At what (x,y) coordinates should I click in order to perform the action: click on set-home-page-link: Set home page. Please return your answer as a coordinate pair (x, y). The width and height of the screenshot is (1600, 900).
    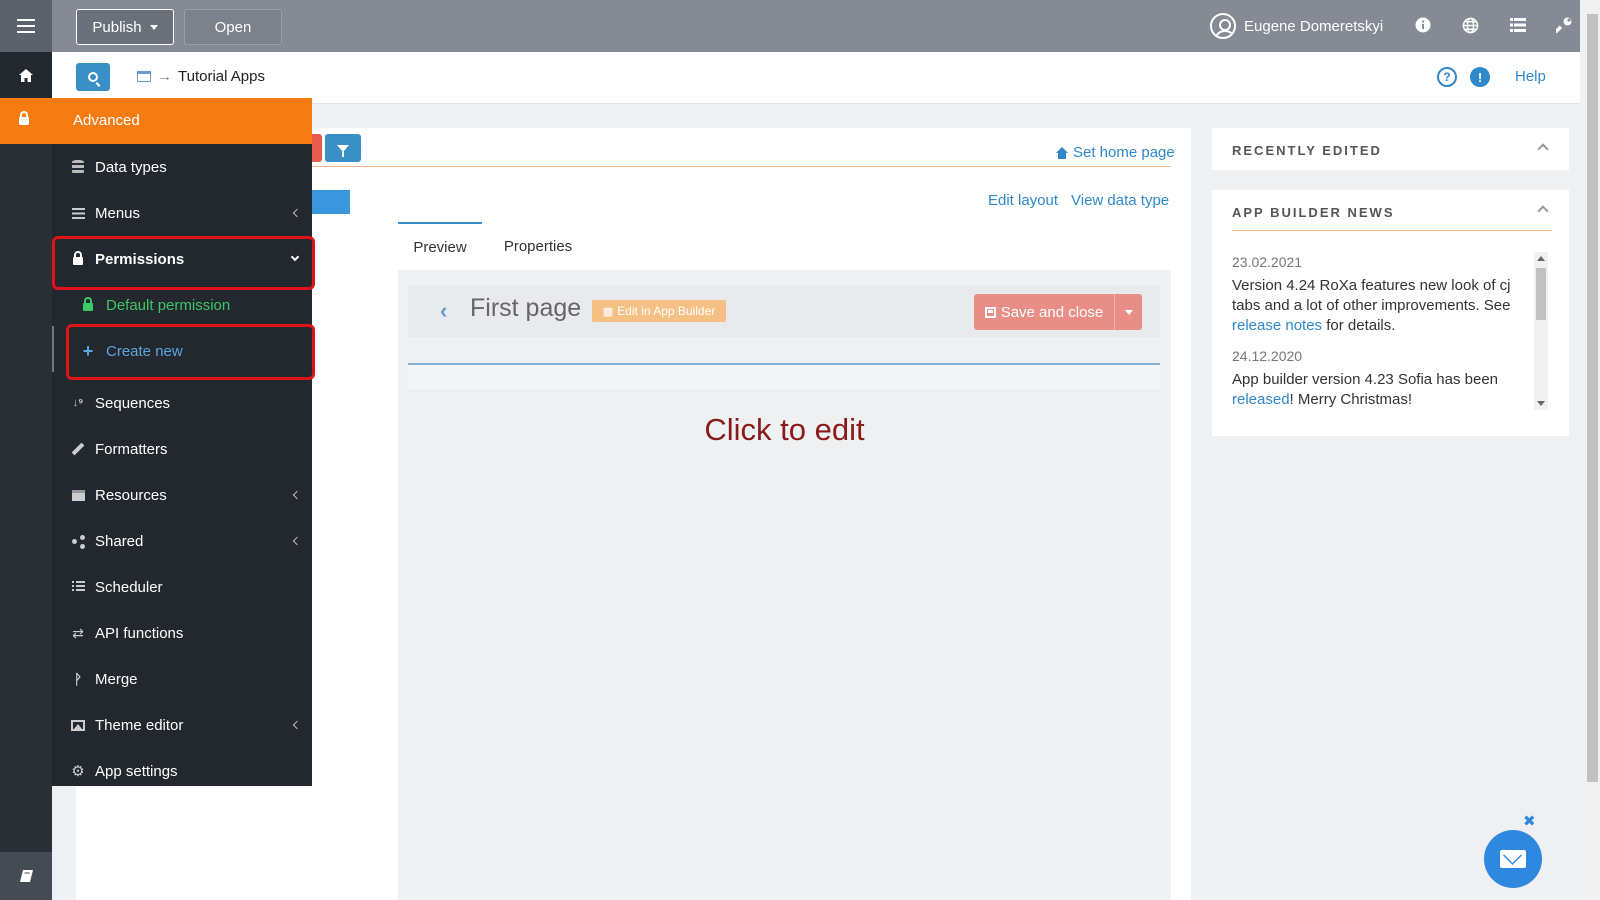
    Looking at the image, I should click on (1115, 152).